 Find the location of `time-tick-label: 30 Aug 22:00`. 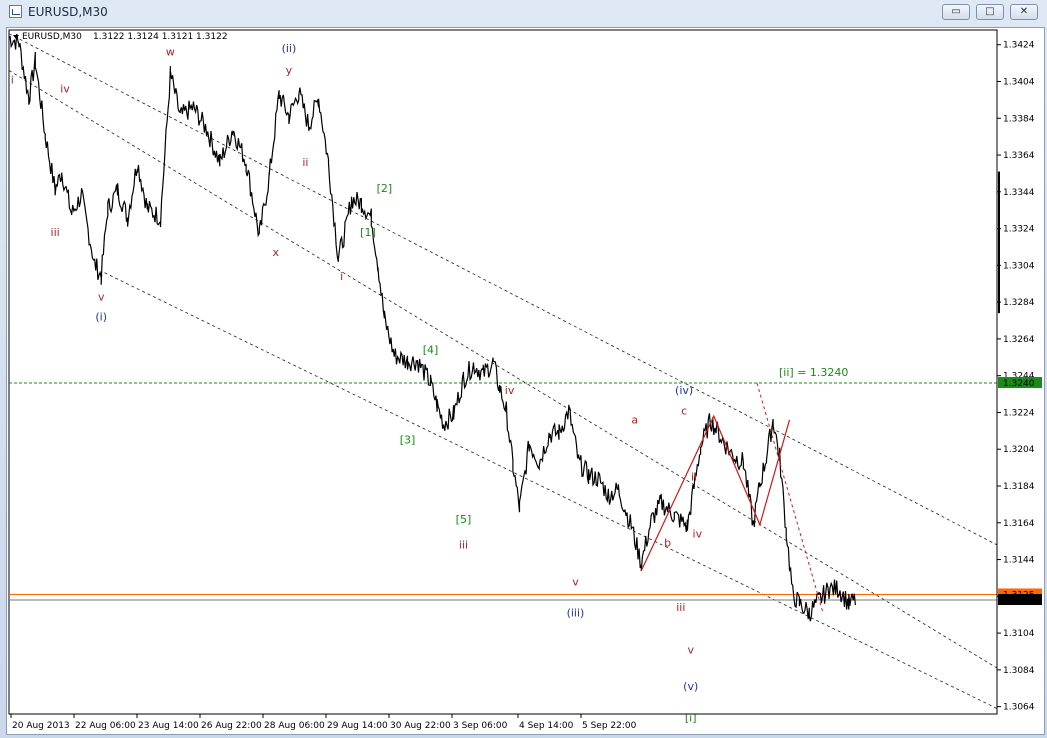

time-tick-label: 30 Aug 22:00 is located at coordinates (420, 726).